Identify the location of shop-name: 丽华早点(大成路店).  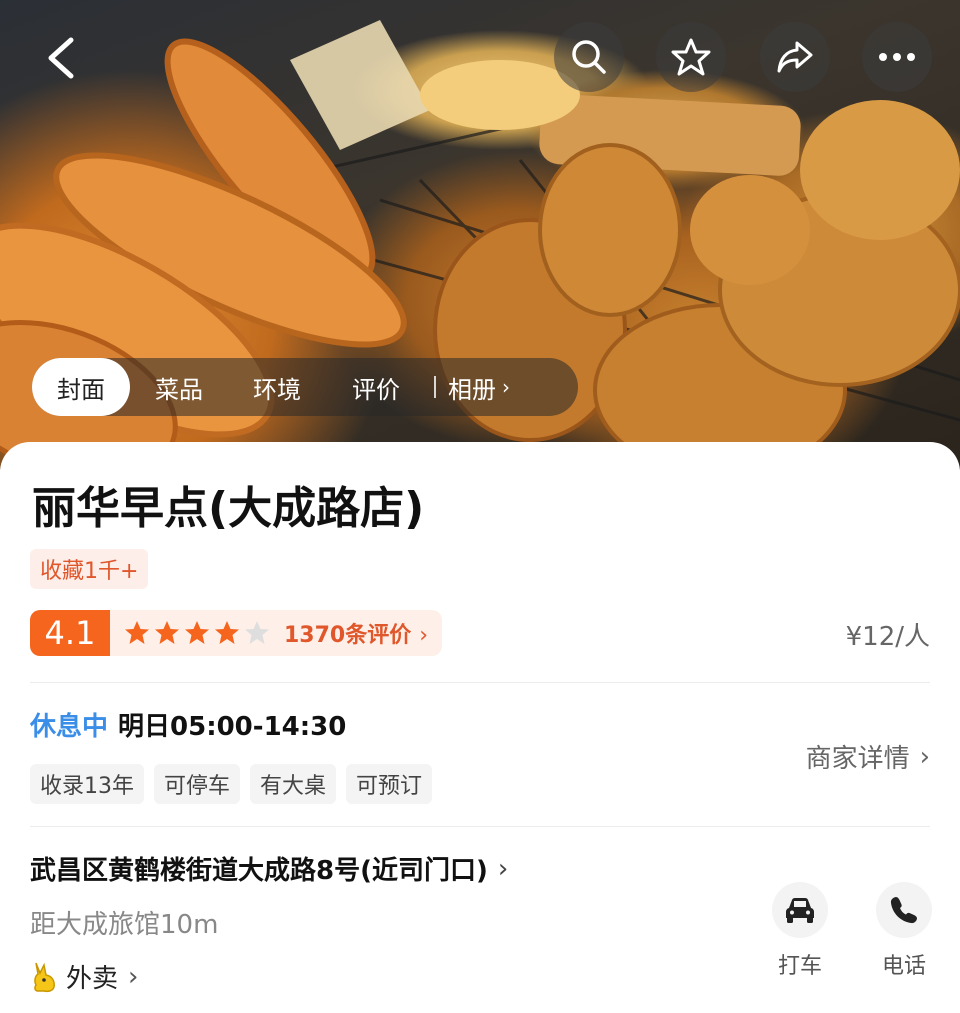
(228, 508).